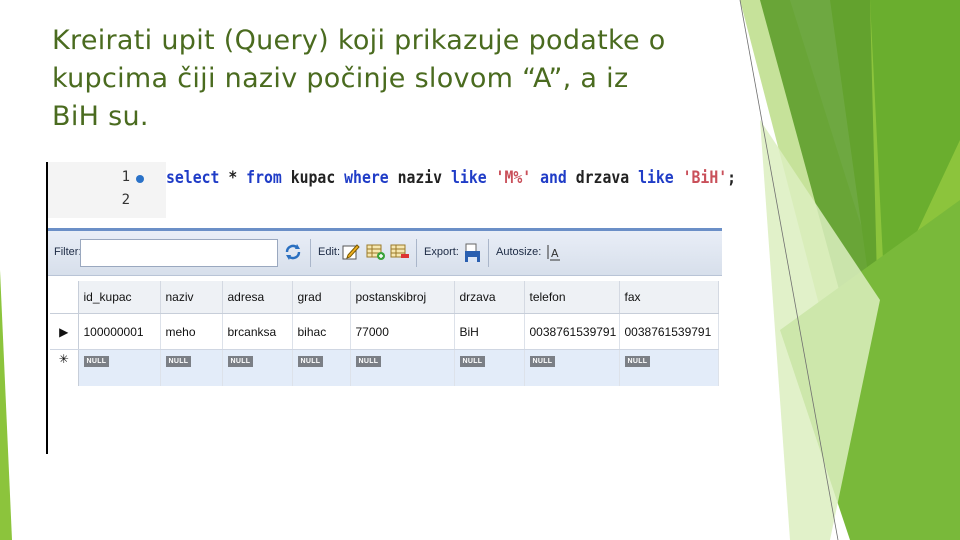  I want to click on refresh-icon, so click(293, 253).